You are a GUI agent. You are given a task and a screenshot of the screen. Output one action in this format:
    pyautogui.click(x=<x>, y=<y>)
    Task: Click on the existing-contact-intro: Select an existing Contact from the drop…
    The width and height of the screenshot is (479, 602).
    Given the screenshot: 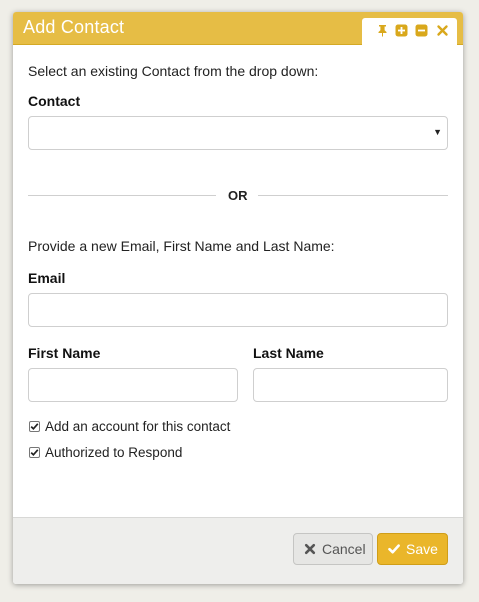 What is the action you would take?
    pyautogui.click(x=173, y=71)
    